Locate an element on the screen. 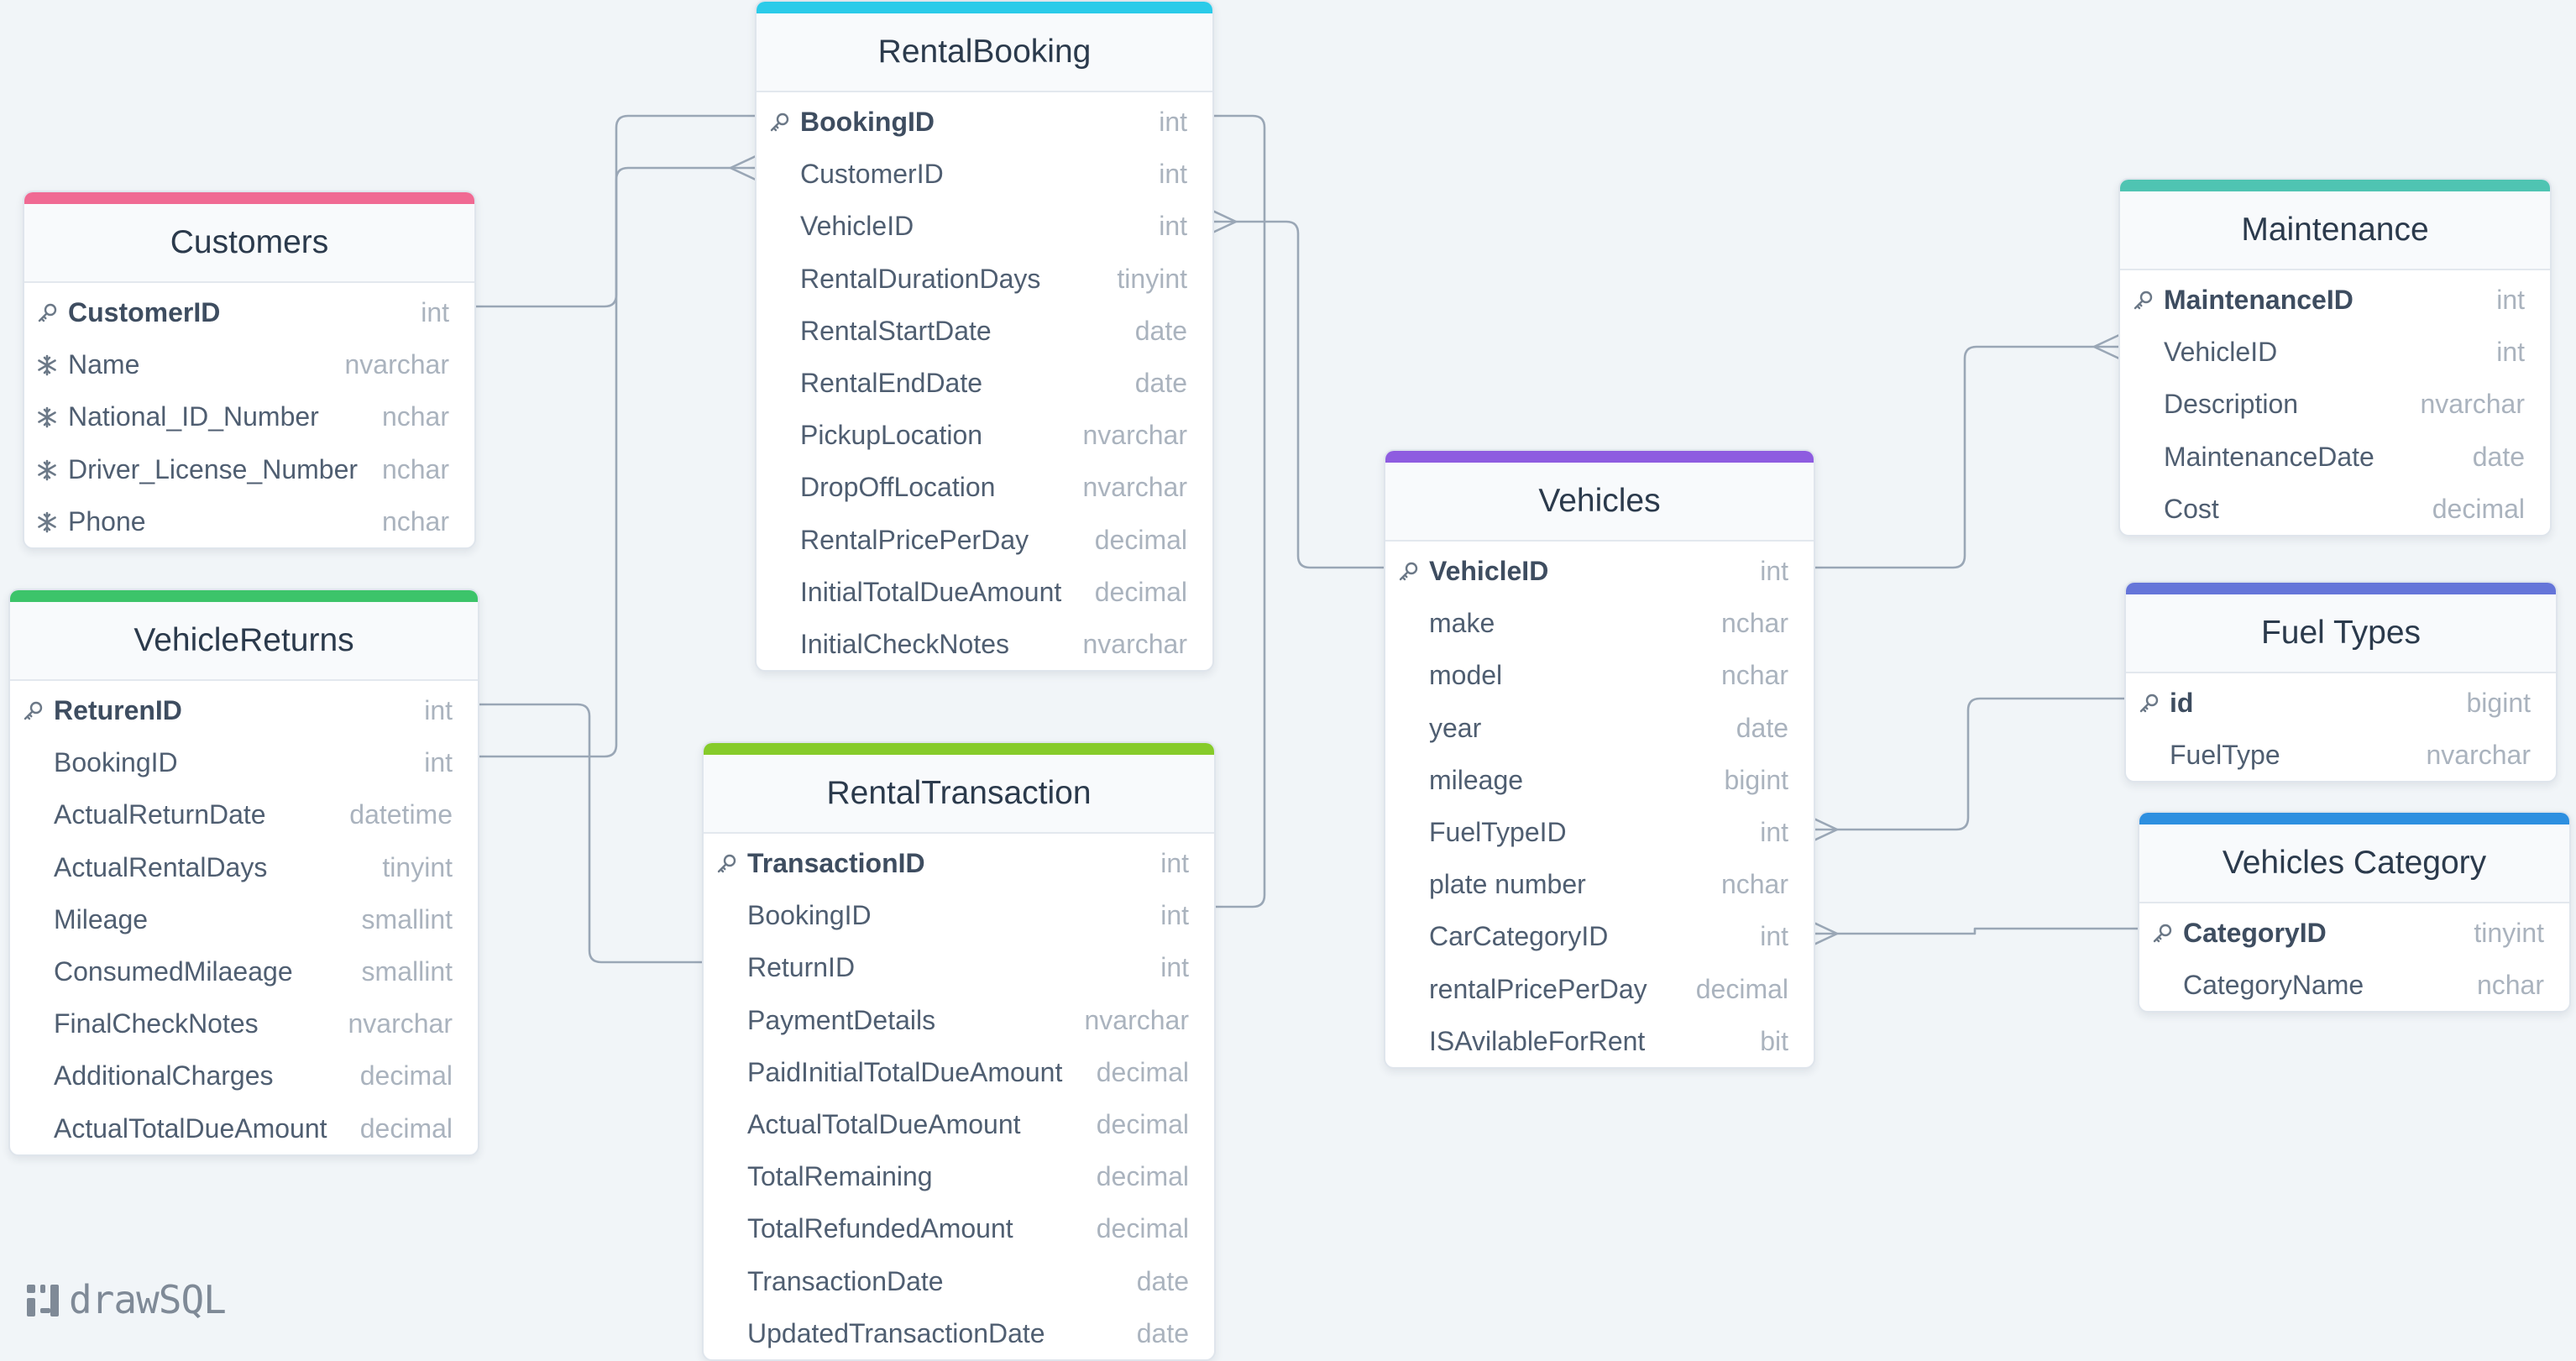  field-row: TotalRefundedAmount decimal is located at coordinates (959, 1228).